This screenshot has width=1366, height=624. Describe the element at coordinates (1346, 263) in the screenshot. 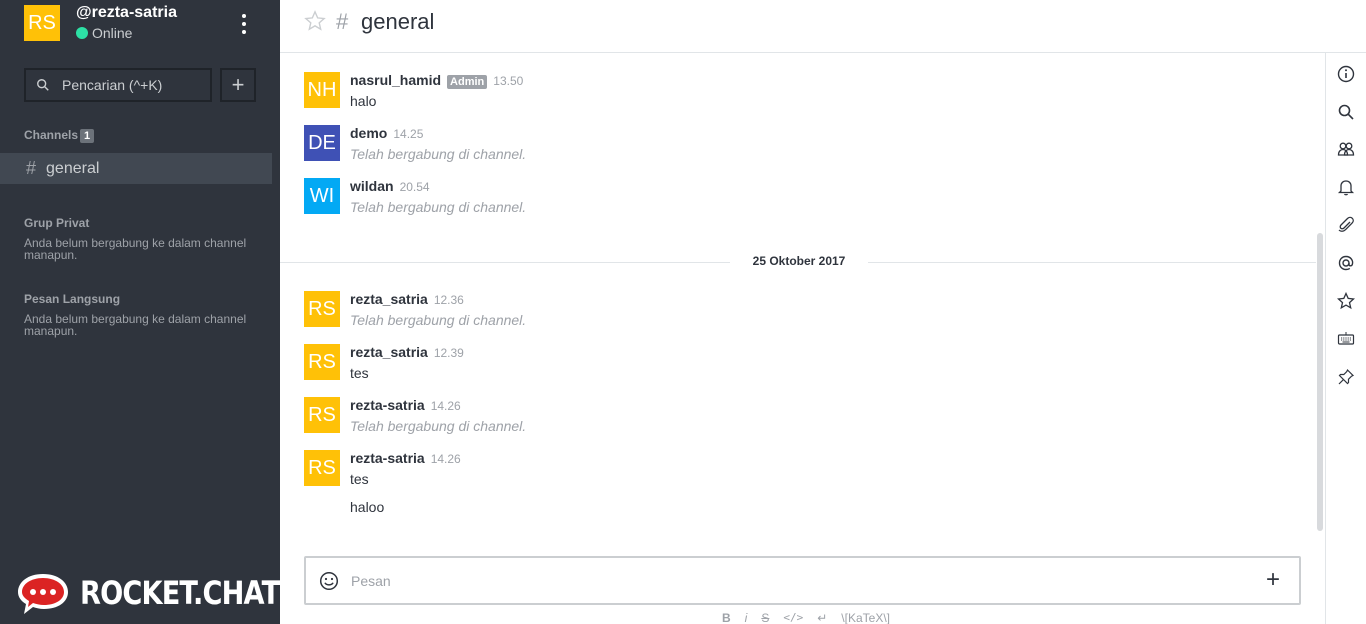

I see `mention-icon` at that location.